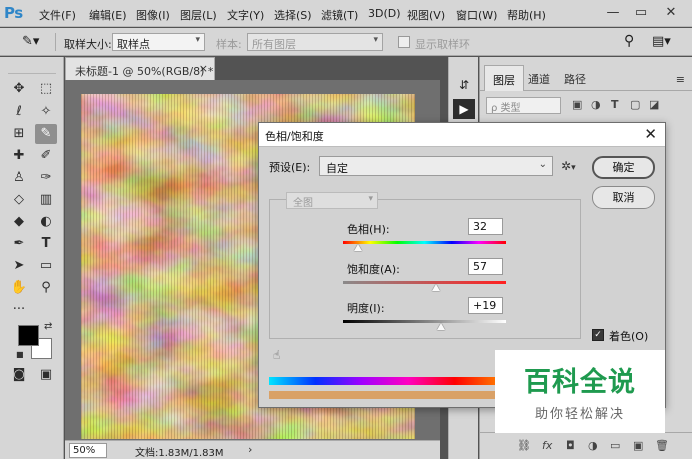 The width and height of the screenshot is (692, 459). I want to click on channel-select: 全图 ▾, so click(332, 200).